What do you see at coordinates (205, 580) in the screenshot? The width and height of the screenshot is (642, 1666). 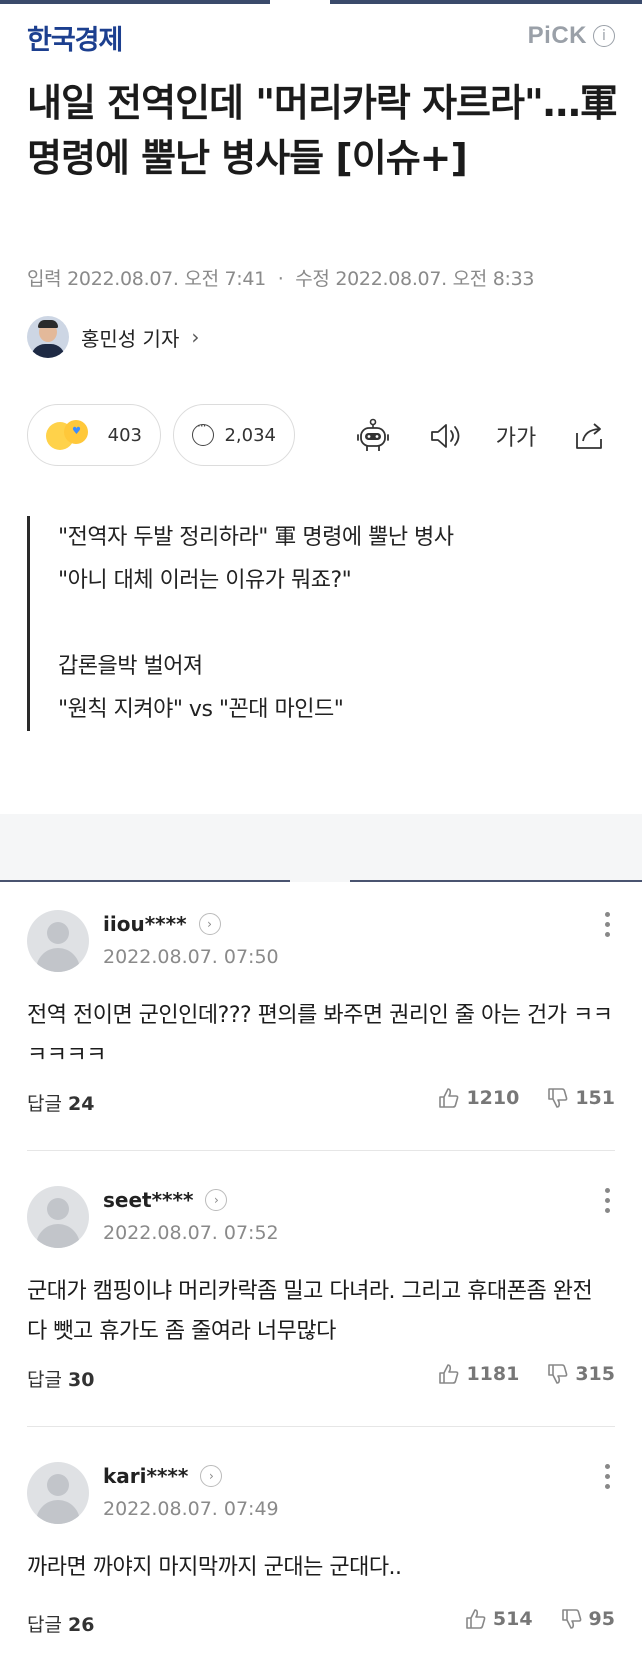 I see `summary-line: "아니 대체 이러는 이유가 뭐죠?"` at bounding box center [205, 580].